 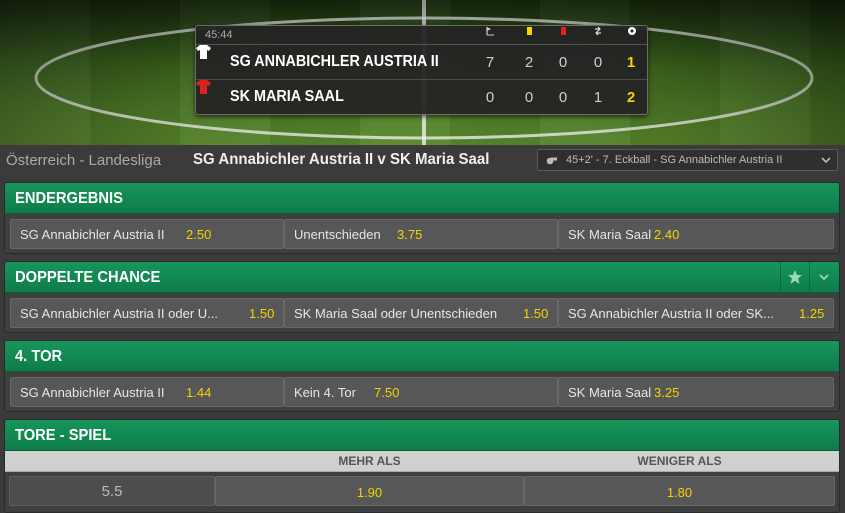 I want to click on yellow-card-icon, so click(x=529, y=31).